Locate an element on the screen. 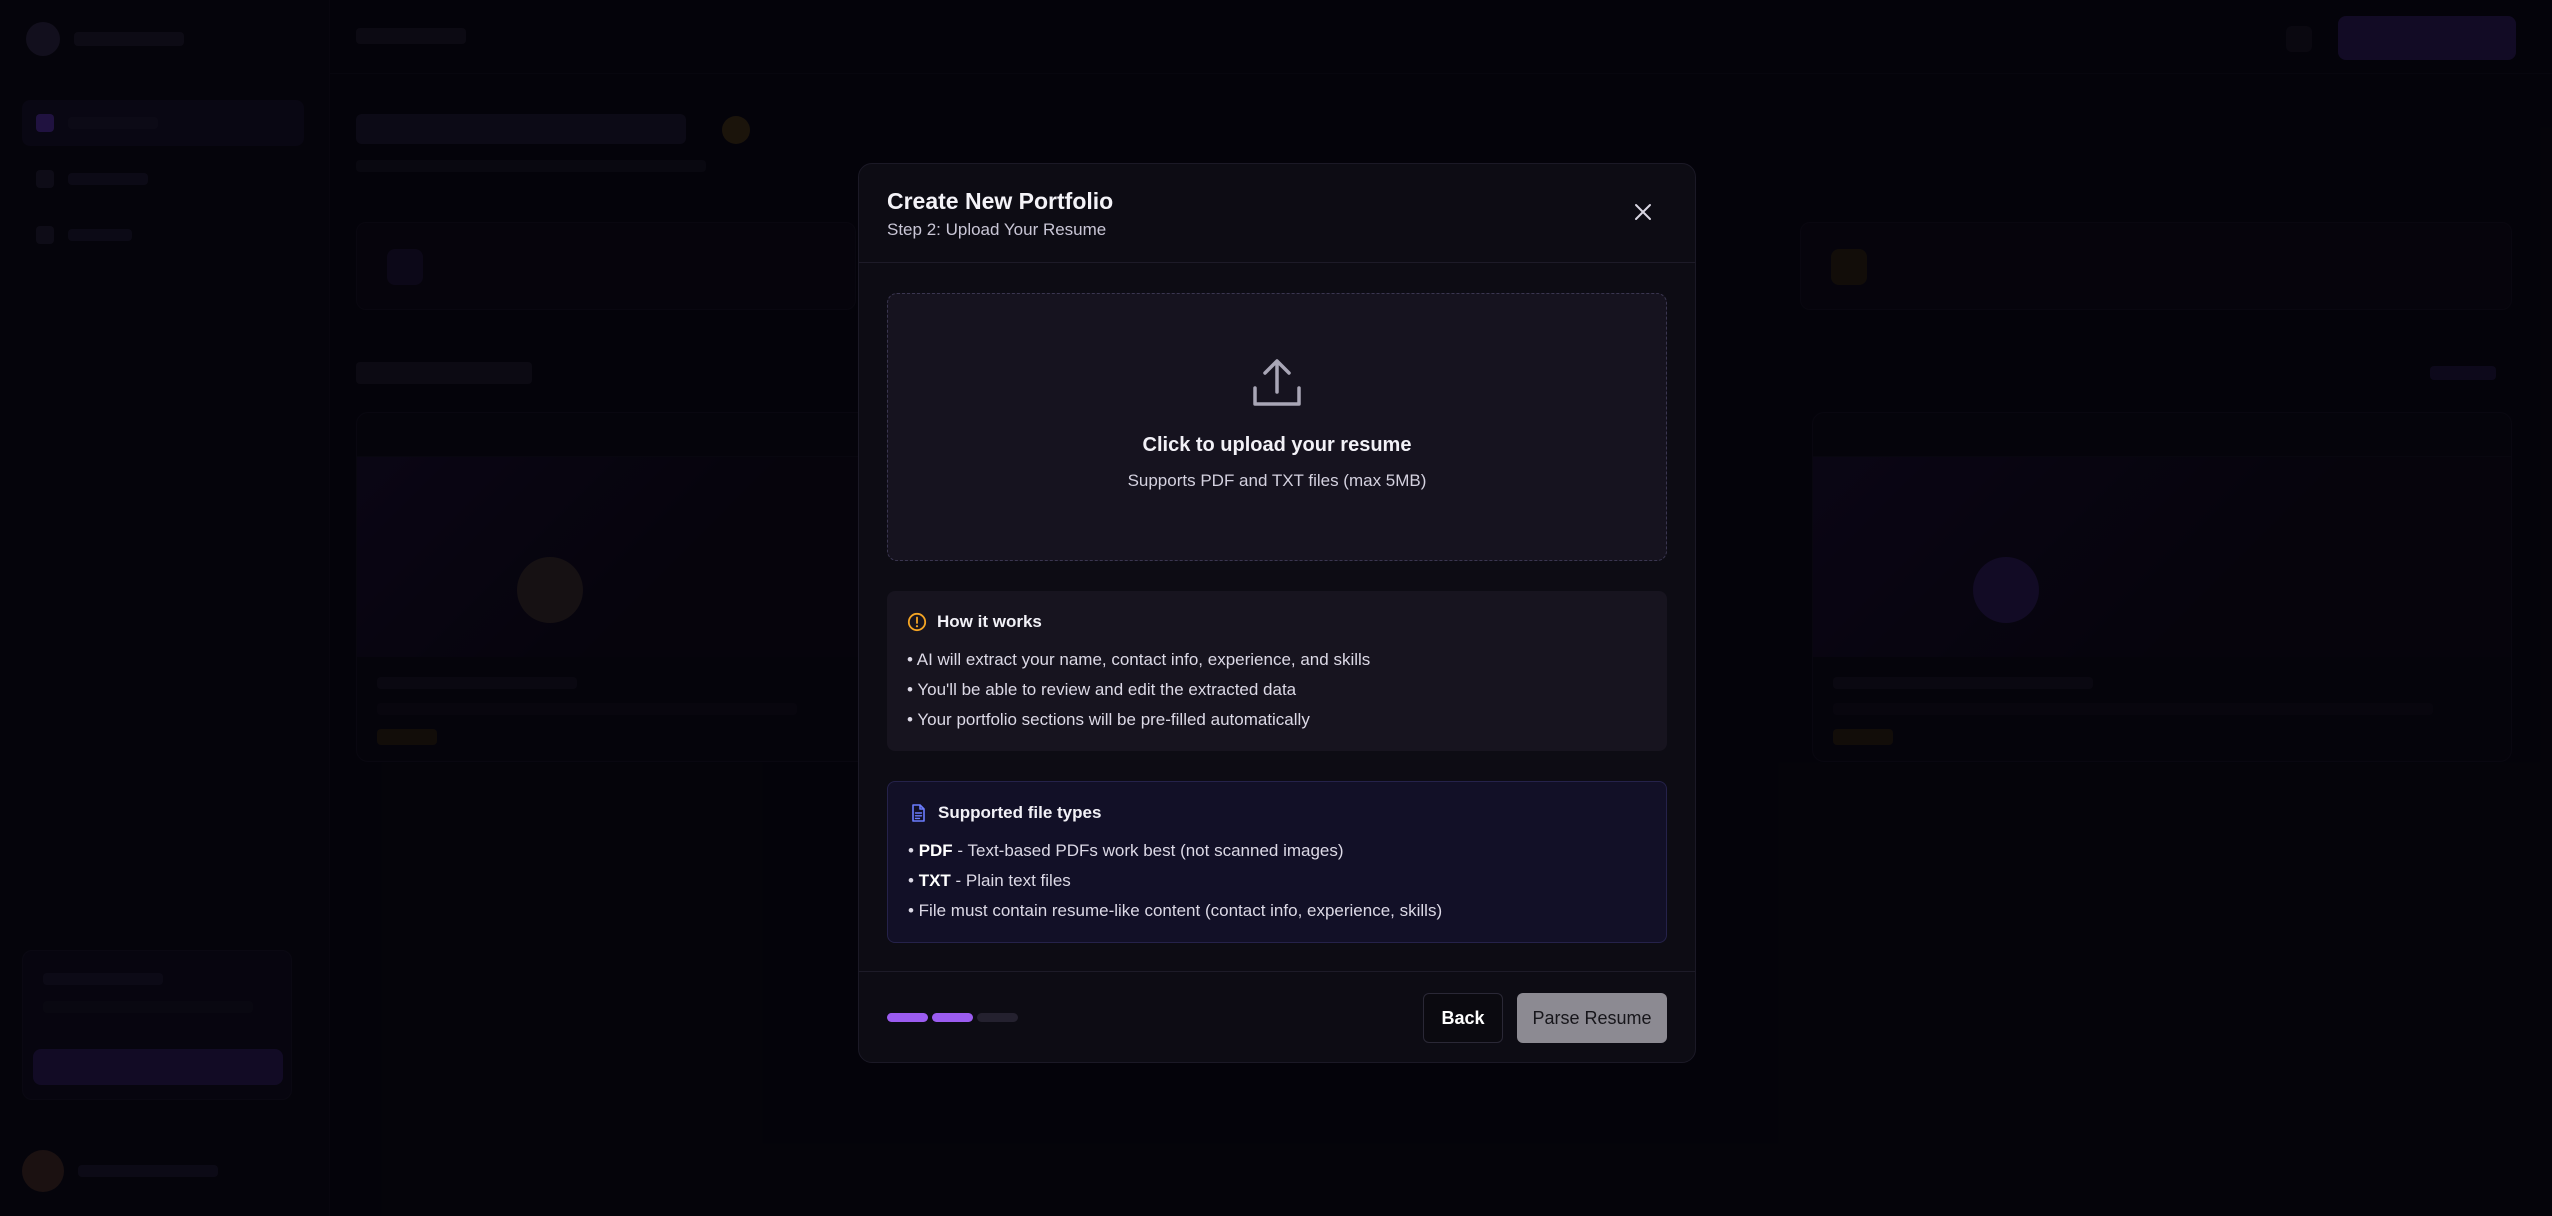 The width and height of the screenshot is (2552, 1216). upload-title: Click to upload your resume is located at coordinates (1277, 445).